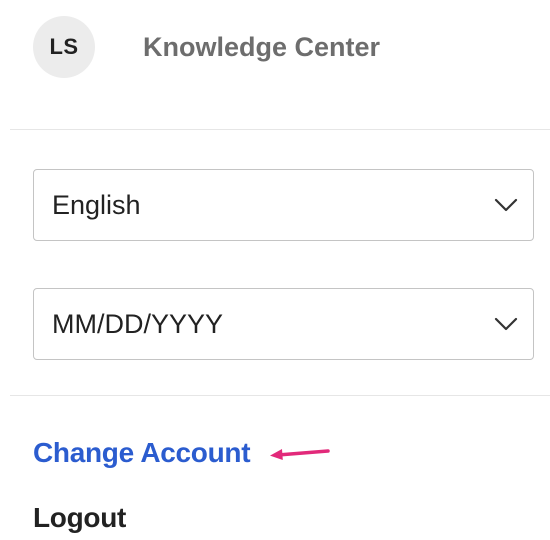 The height and width of the screenshot is (540, 550). What do you see at coordinates (79, 518) in the screenshot?
I see `logout-link: Logout` at bounding box center [79, 518].